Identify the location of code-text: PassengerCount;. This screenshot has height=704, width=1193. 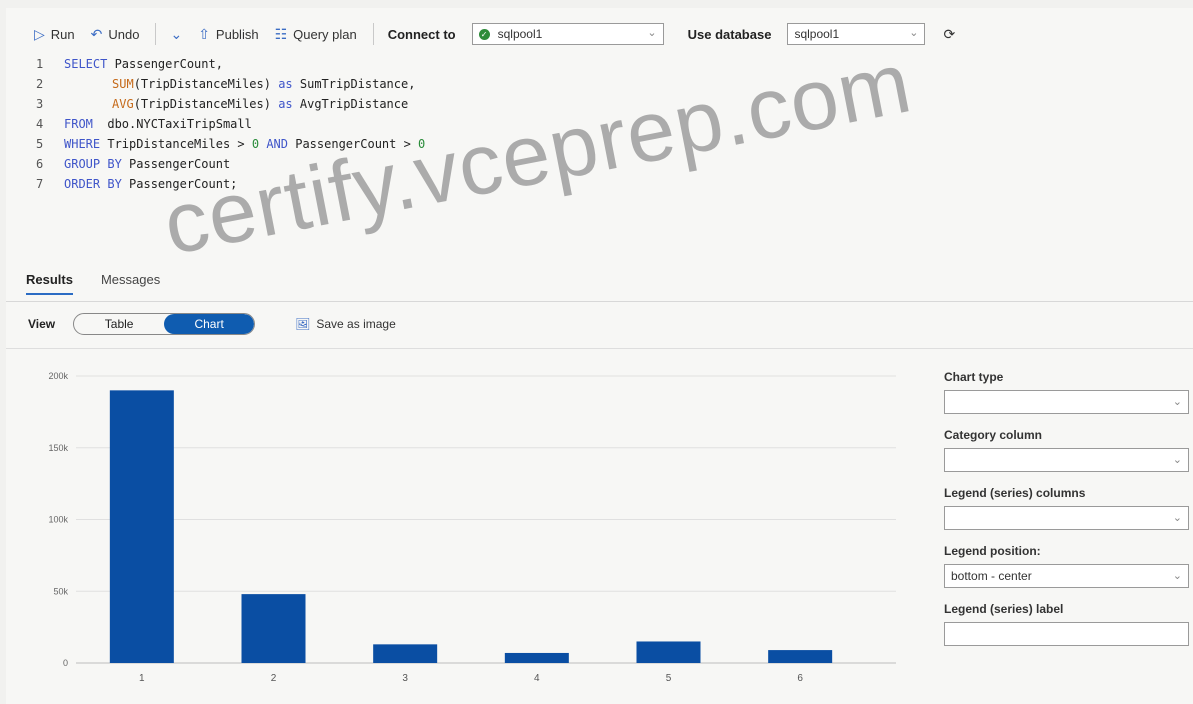
(179, 184).